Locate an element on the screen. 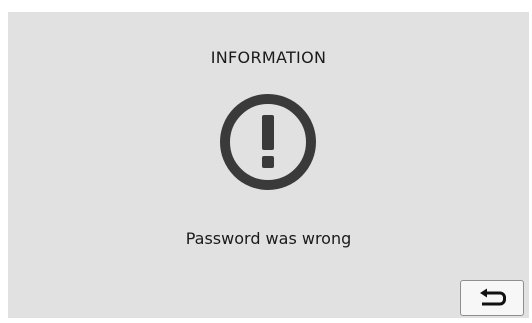 The height and width of the screenshot is (323, 532). dialog-title: INFORMATION is located at coordinates (268, 57).